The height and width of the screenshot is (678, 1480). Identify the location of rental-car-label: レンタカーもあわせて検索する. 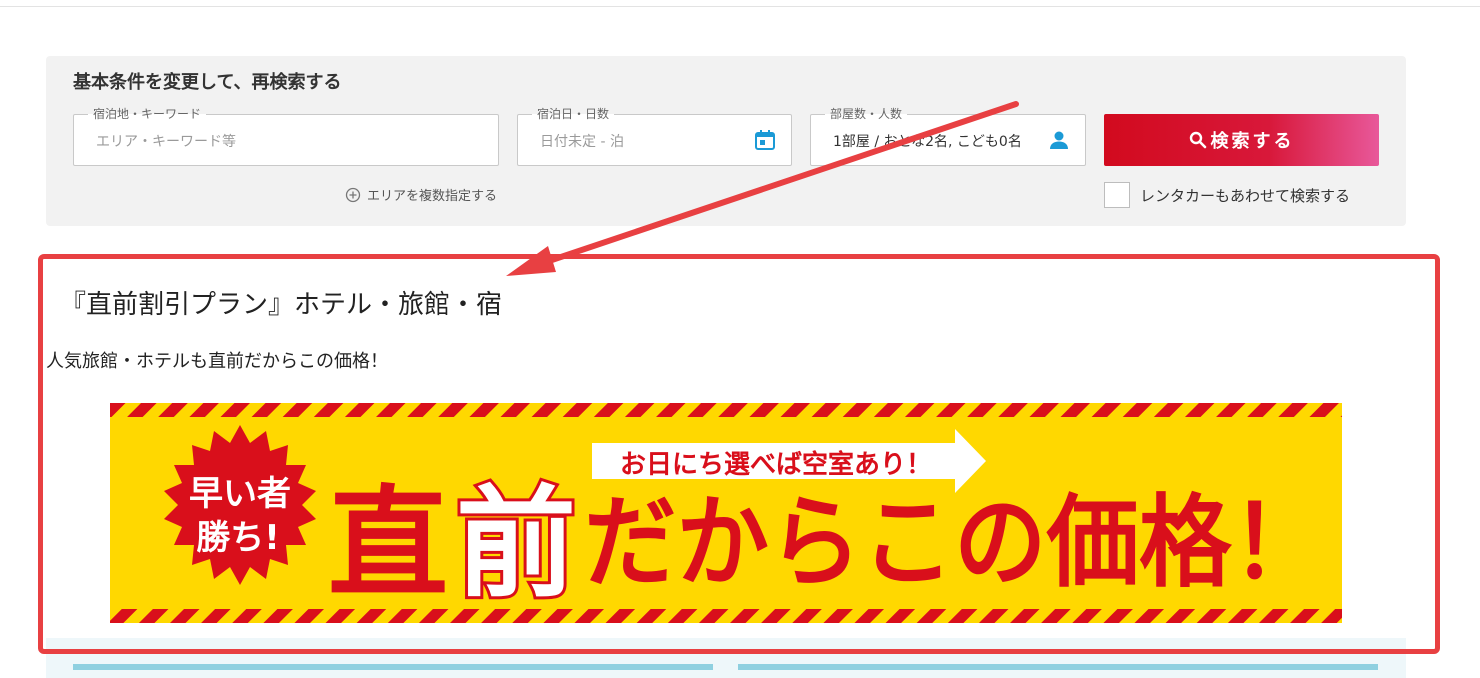
(1245, 195).